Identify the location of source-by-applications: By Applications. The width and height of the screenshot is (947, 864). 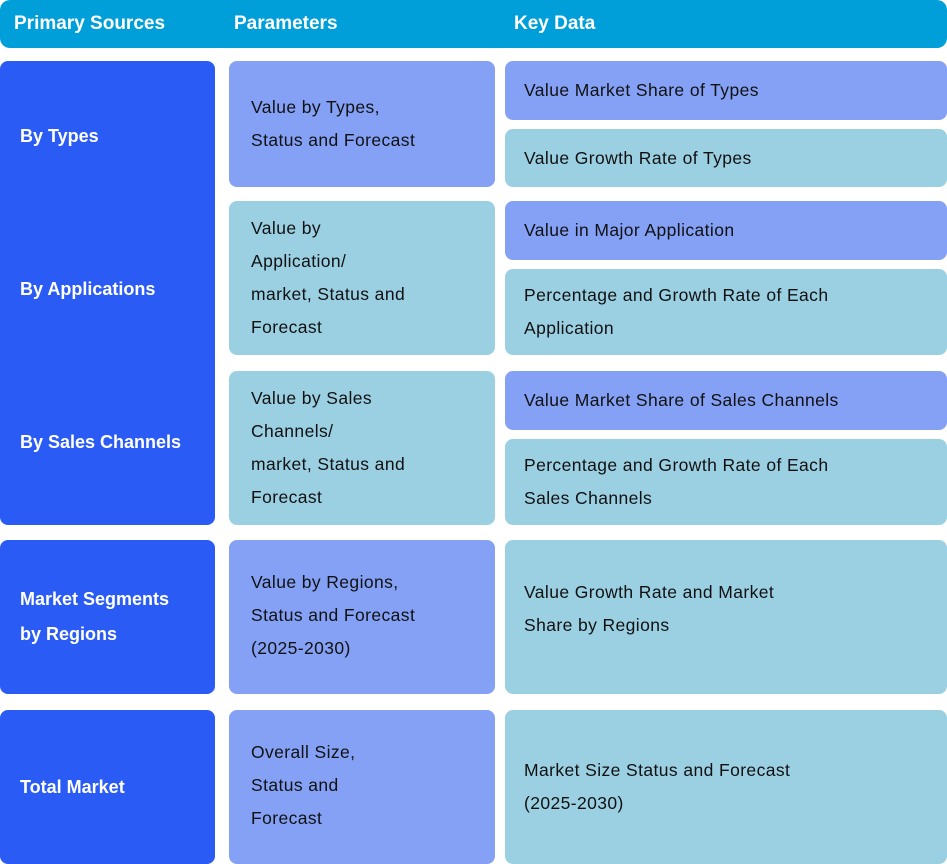
(88, 289).